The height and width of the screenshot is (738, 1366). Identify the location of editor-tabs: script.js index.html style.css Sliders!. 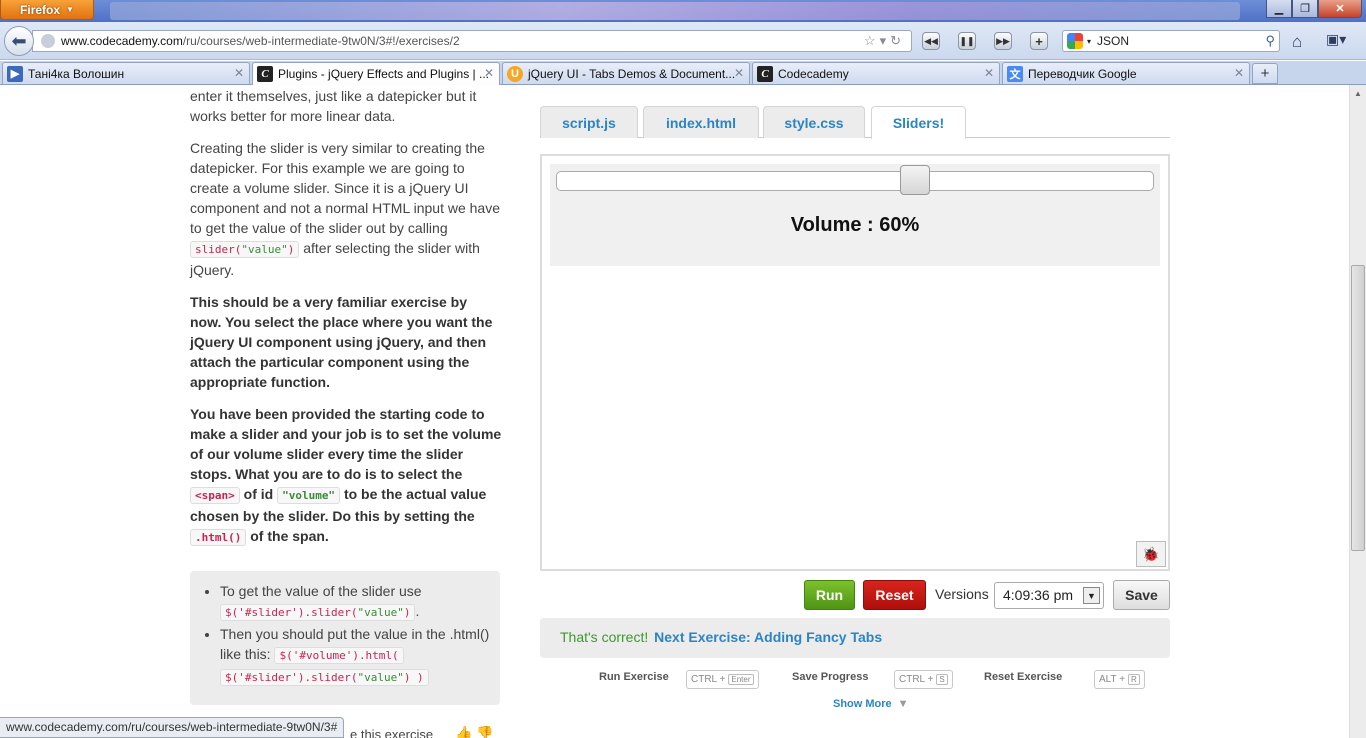
(855, 122).